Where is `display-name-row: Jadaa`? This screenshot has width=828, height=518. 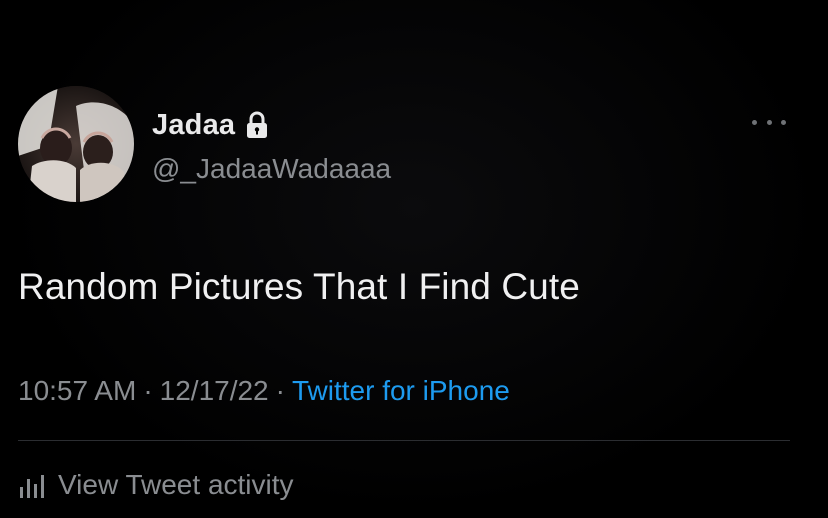
display-name-row: Jadaa is located at coordinates (210, 125).